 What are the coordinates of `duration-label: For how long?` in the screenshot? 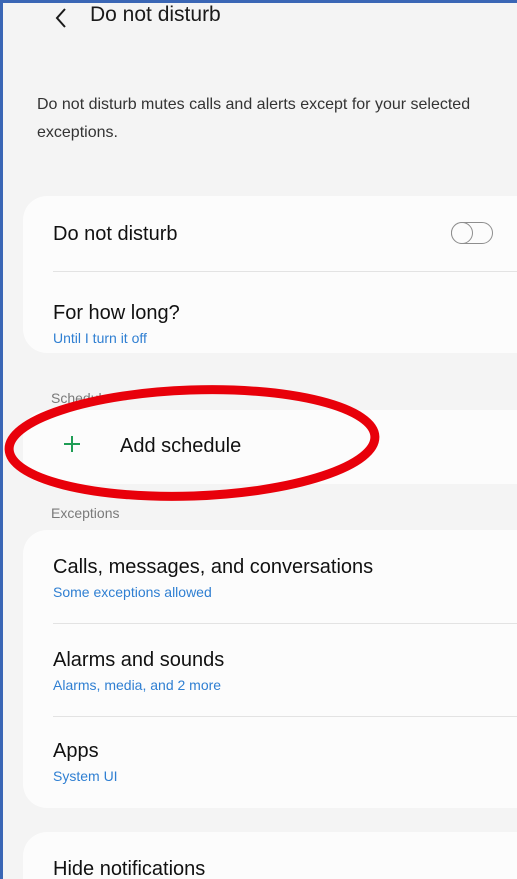 It's located at (116, 313).